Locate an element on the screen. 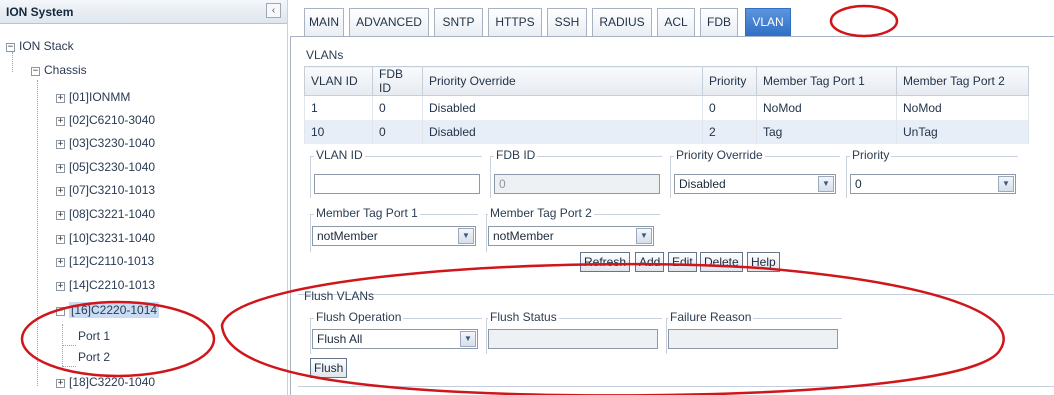  tree-node-ion-stack: − ION Stack is located at coordinates (40, 46).